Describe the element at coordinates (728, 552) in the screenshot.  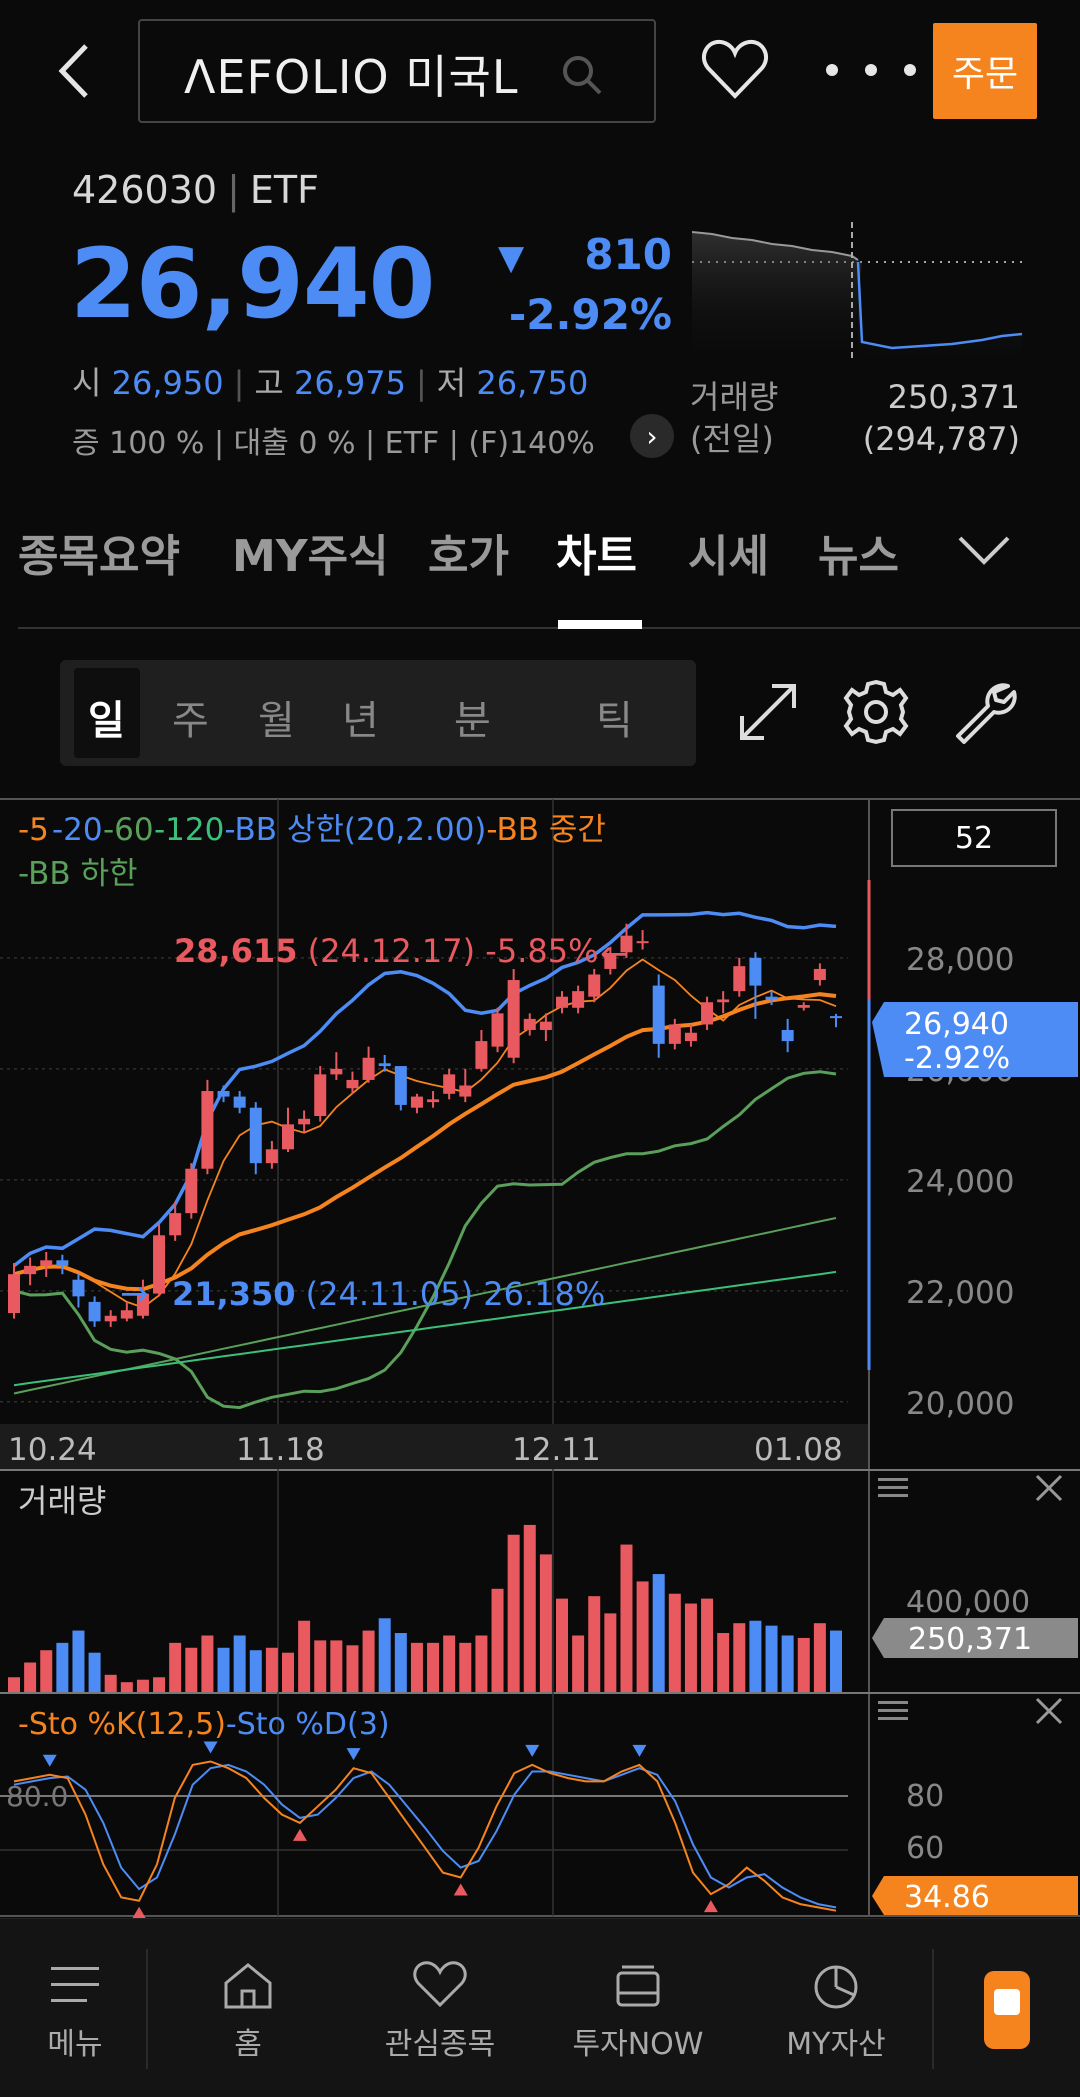
I see `tab-quotes: 시세` at that location.